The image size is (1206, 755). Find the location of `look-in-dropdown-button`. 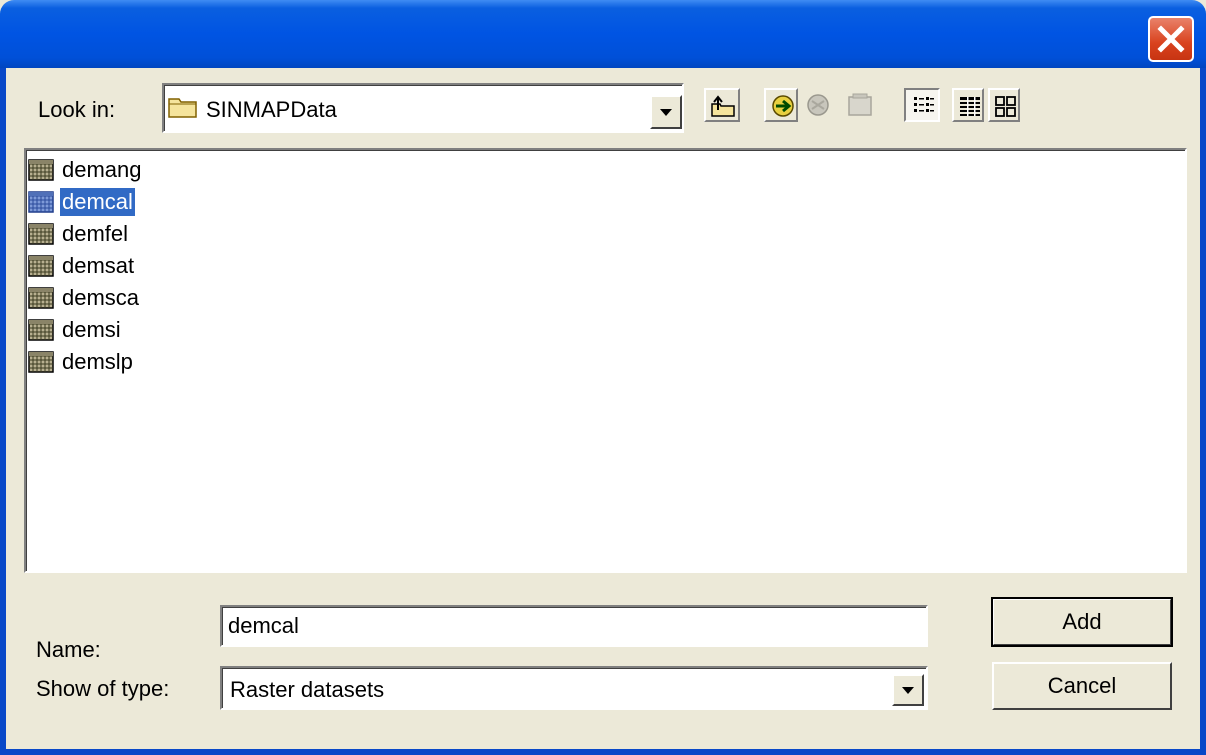

look-in-dropdown-button is located at coordinates (666, 112).